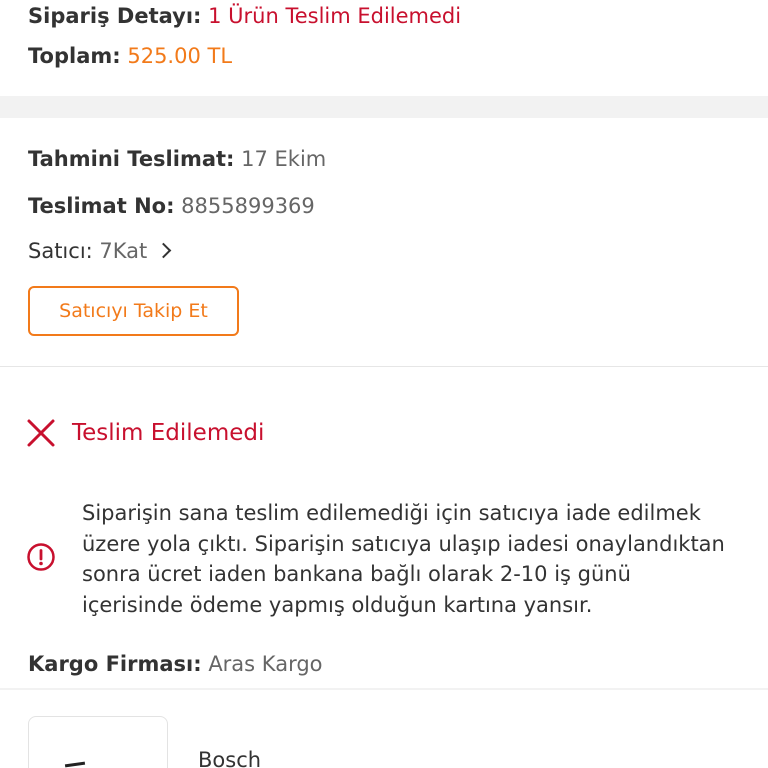 Image resolution: width=768 pixels, height=768 pixels. I want to click on cargo-company-row: Kargo Firması: Aras Kargo, so click(175, 664).